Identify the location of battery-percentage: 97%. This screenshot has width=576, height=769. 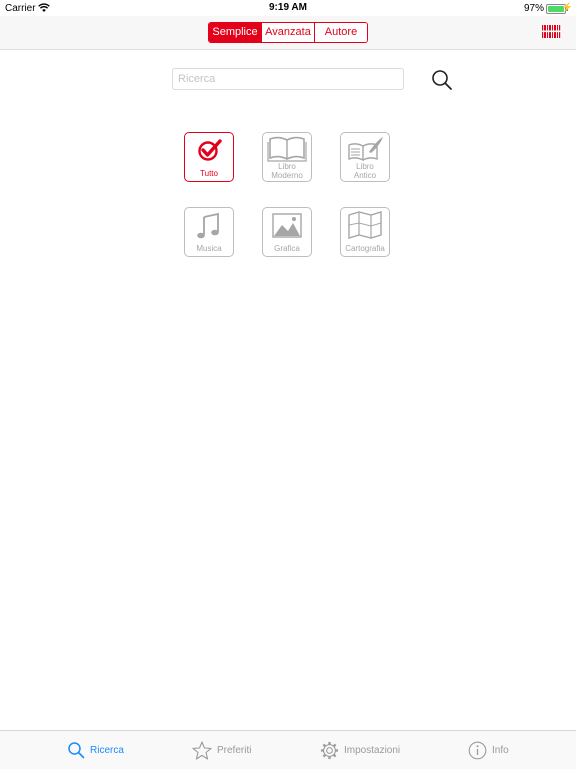
(533, 8).